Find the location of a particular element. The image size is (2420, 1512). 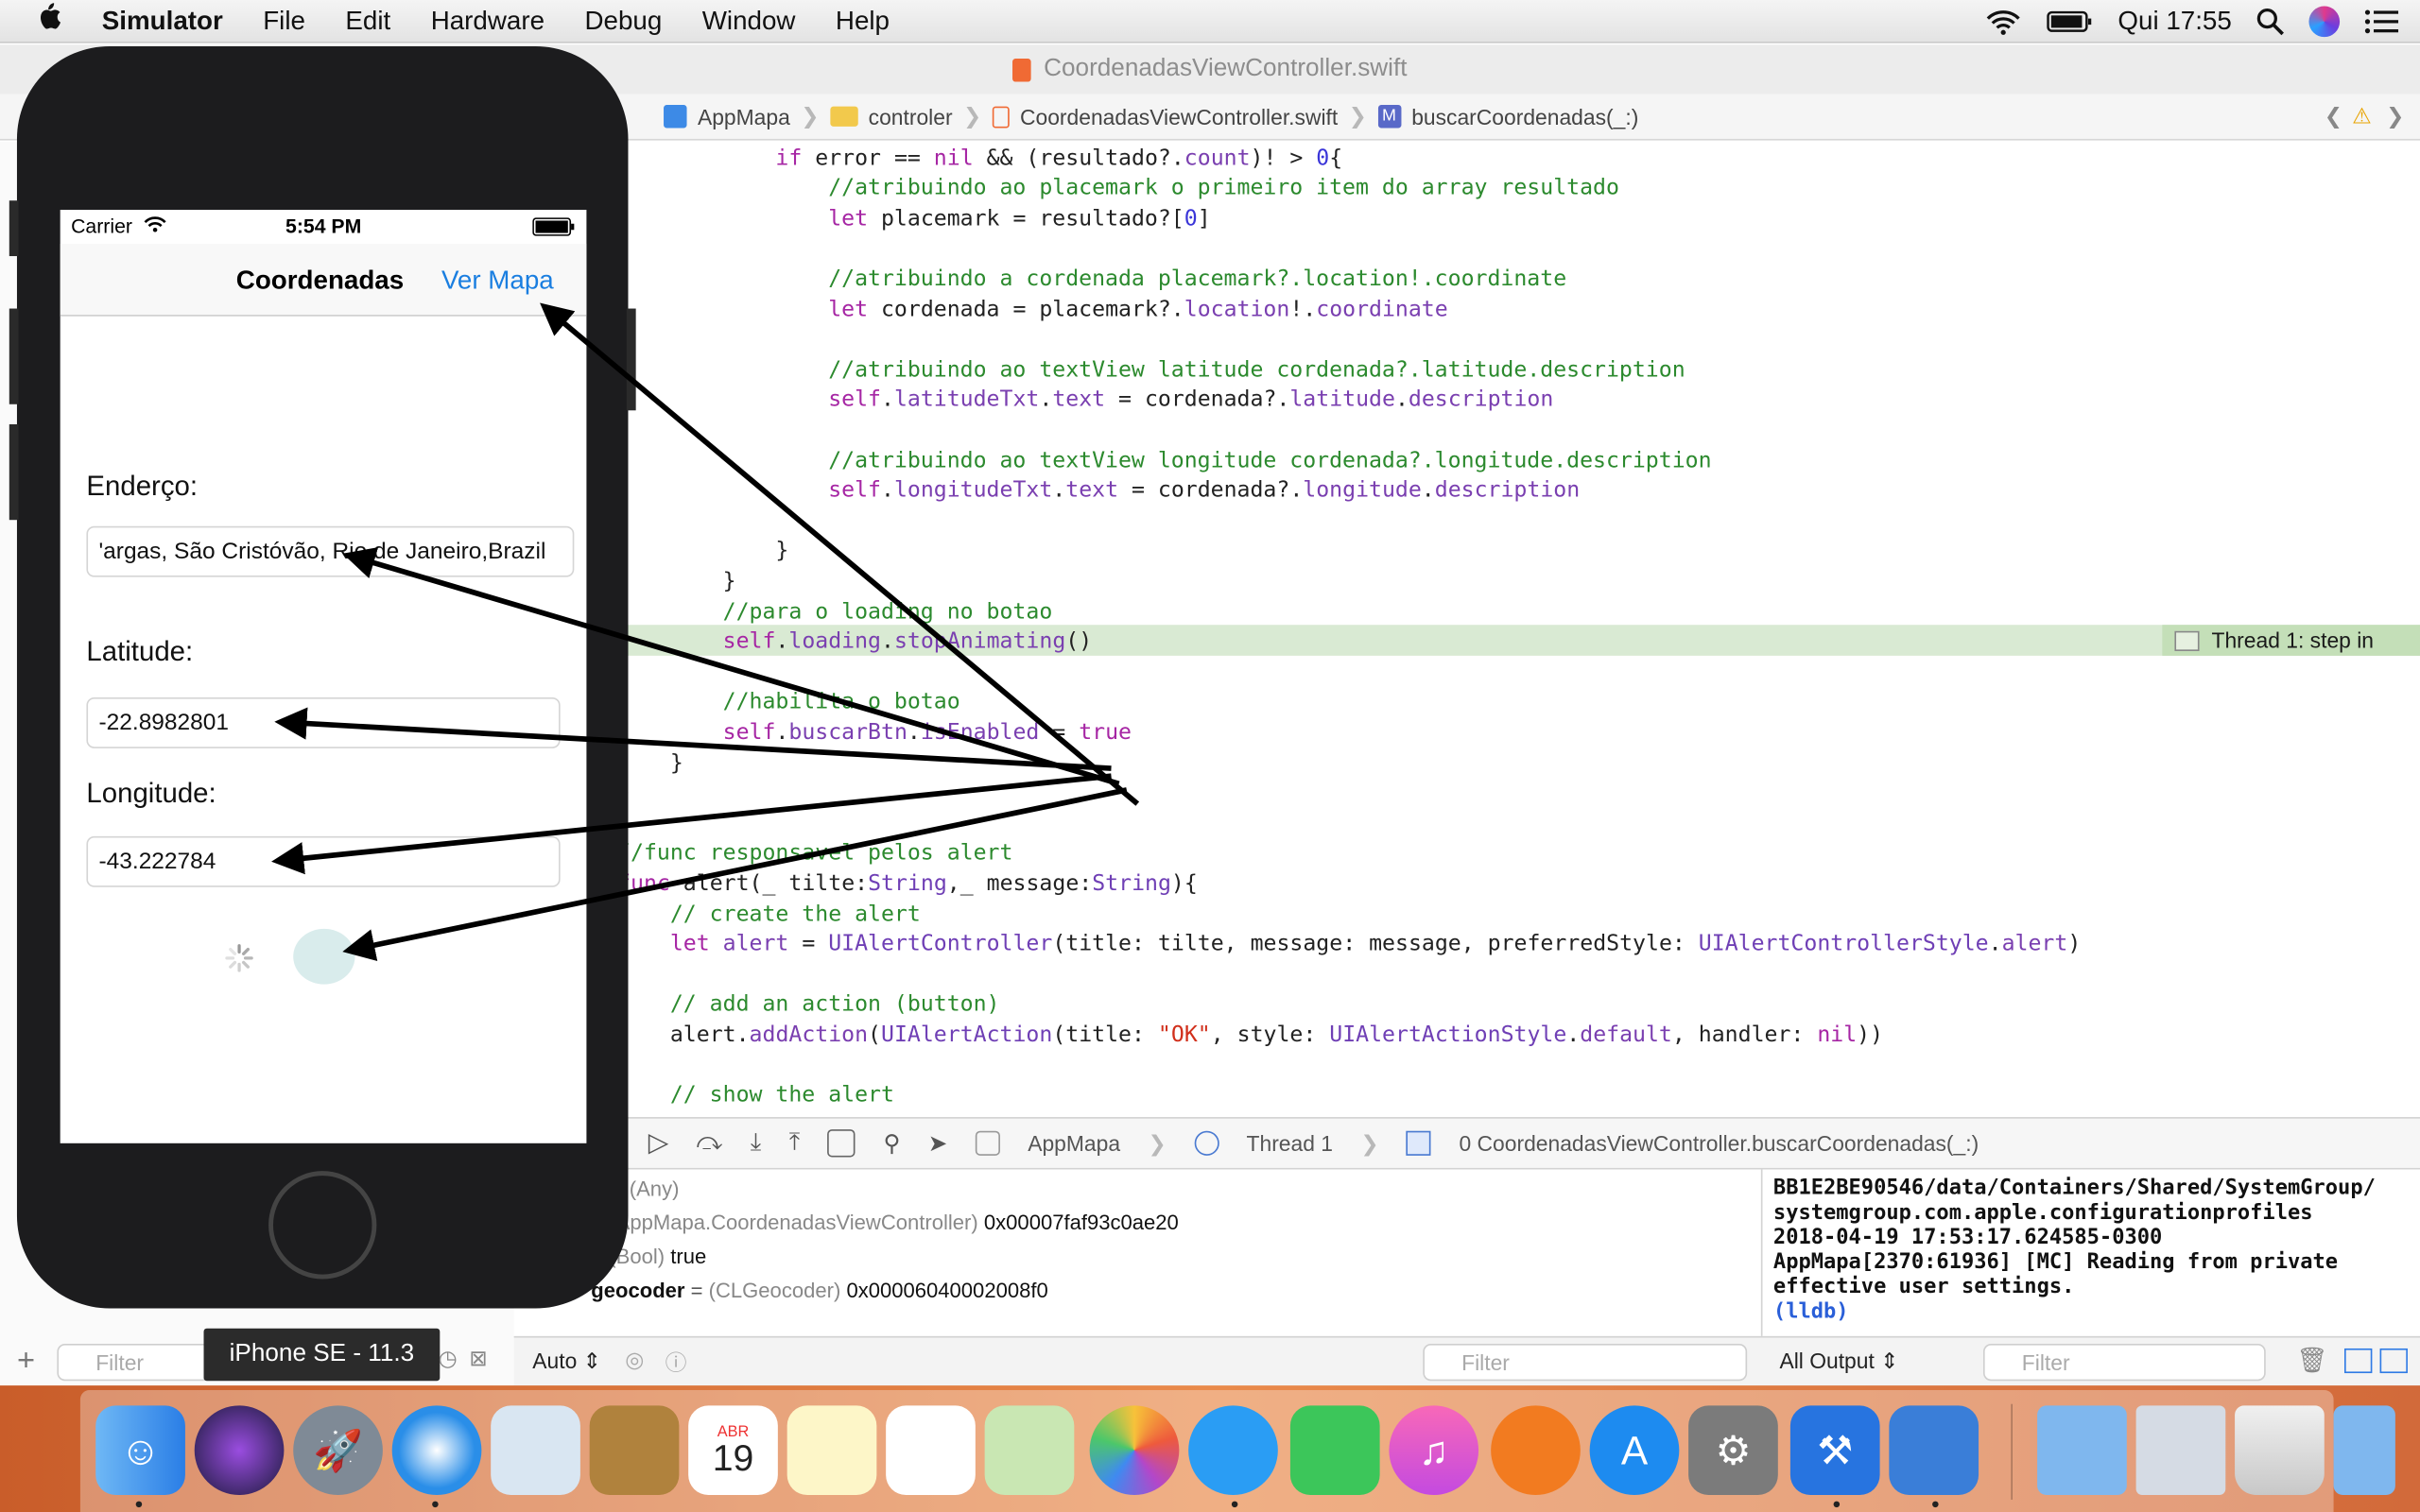

jumpbar-method: buscarCoordenadas(_:) is located at coordinates (1524, 116).